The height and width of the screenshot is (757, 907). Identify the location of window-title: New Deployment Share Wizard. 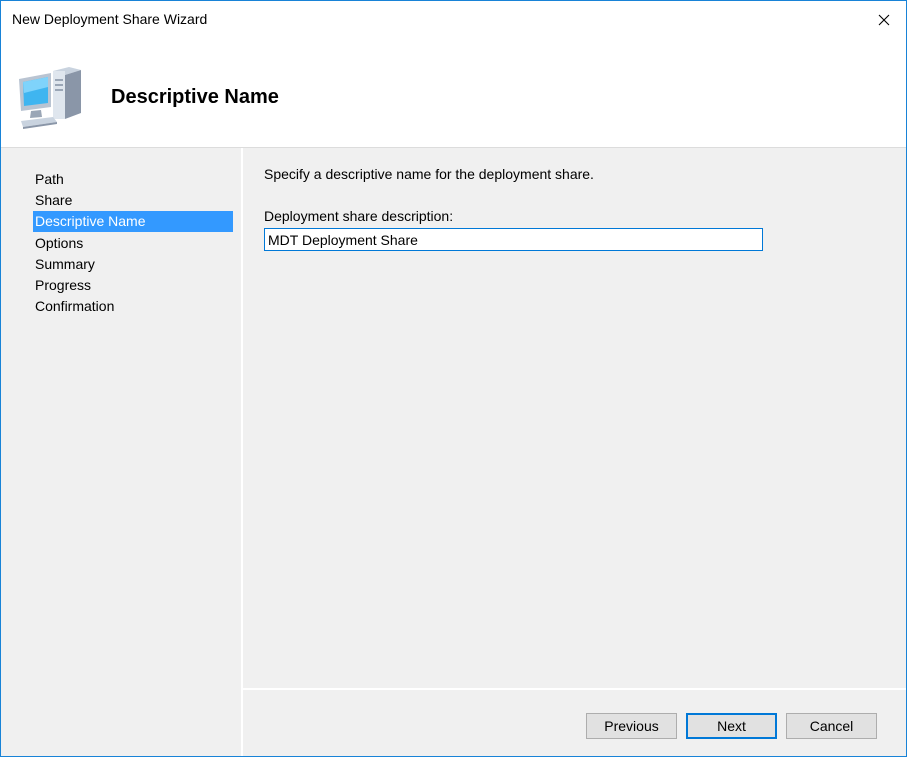
(110, 19).